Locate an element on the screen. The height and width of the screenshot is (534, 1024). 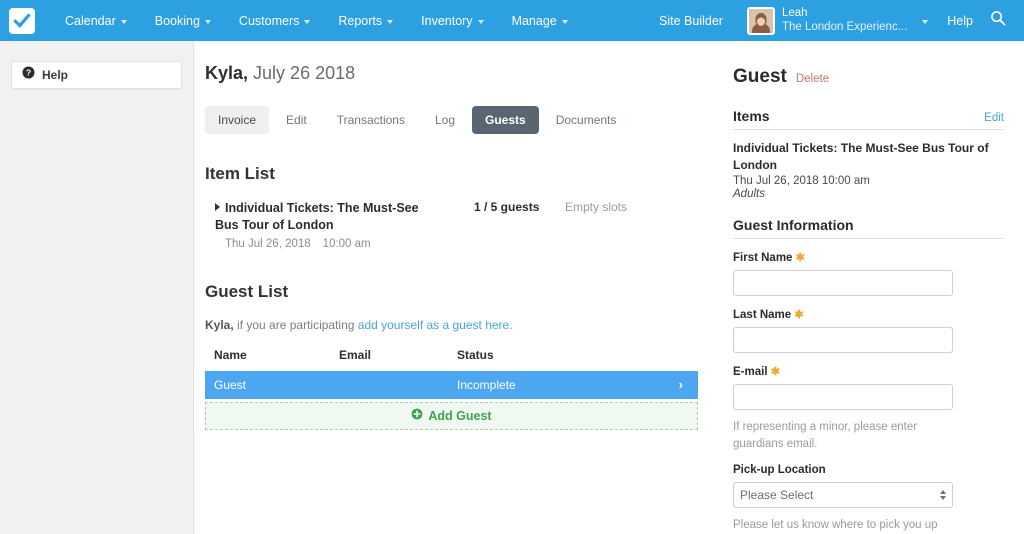
items-section-header: Items Edit is located at coordinates (868, 119).